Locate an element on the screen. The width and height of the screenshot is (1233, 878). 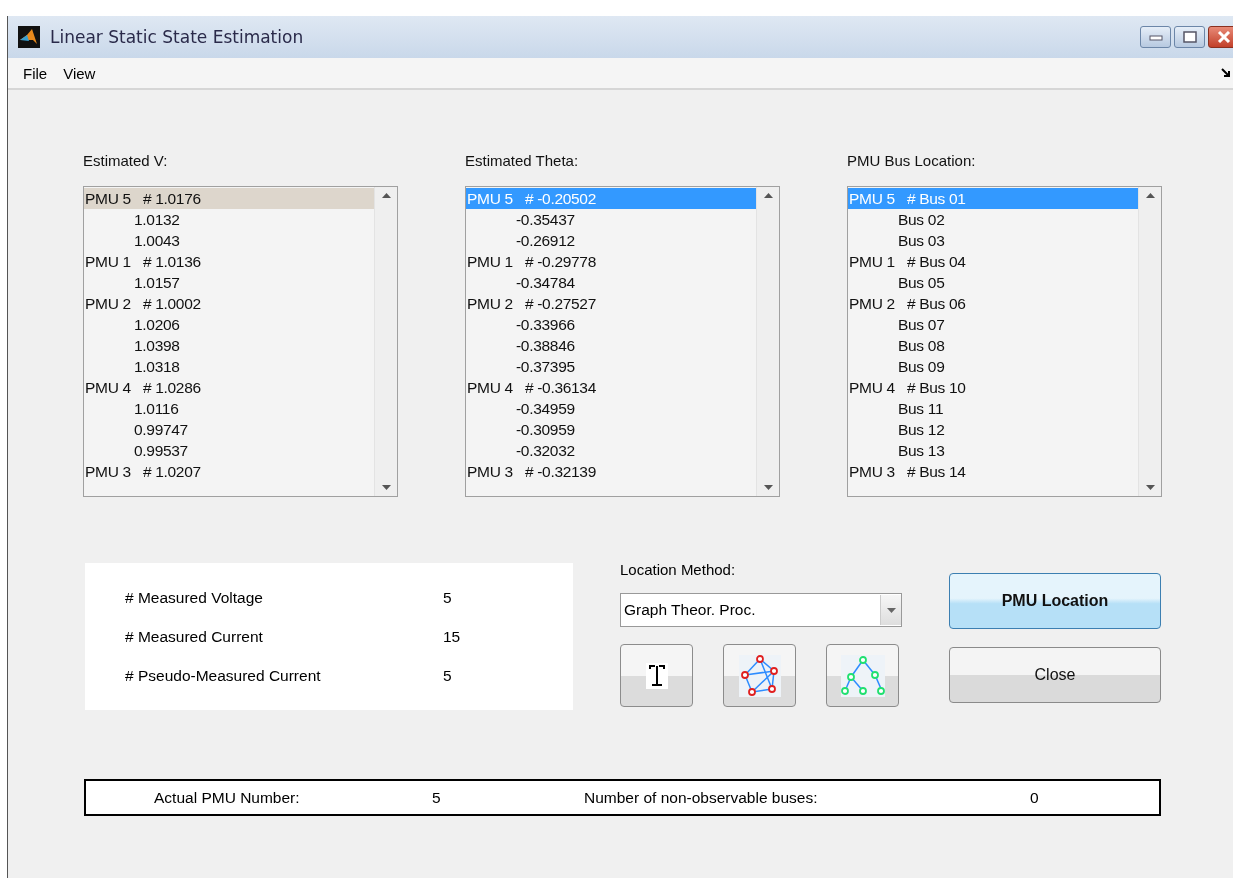
list-label: Estimated V: is located at coordinates (126, 161).